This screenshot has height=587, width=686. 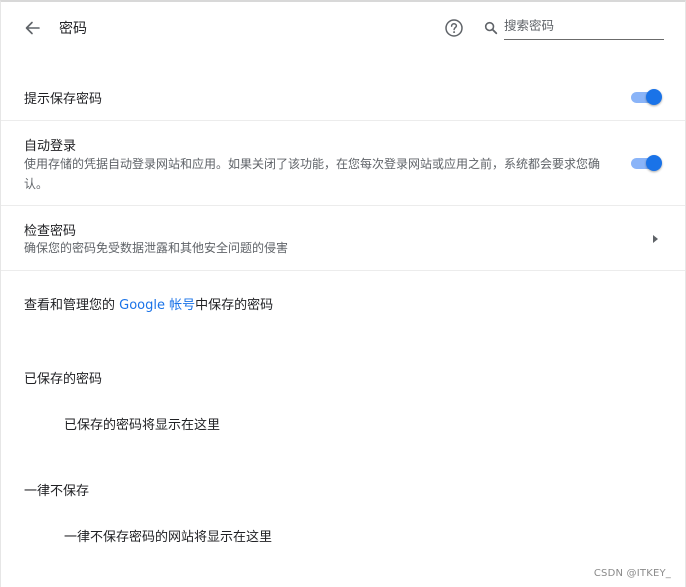 What do you see at coordinates (343, 29) in the screenshot?
I see `page-header: 密码` at bounding box center [343, 29].